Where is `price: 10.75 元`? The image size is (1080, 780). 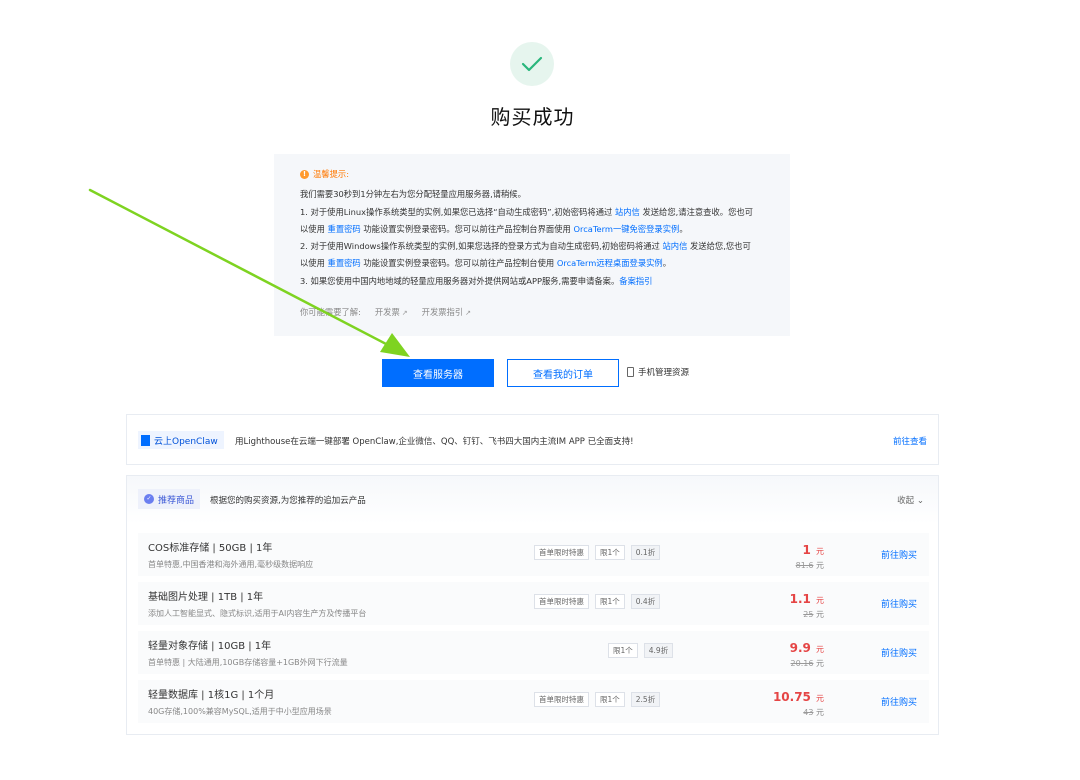
price: 10.75 元 is located at coordinates (798, 695).